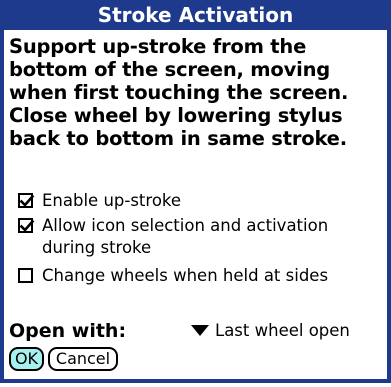 This screenshot has width=391, height=387. What do you see at coordinates (195, 15) in the screenshot?
I see `dialog-title: Stroke Activation` at bounding box center [195, 15].